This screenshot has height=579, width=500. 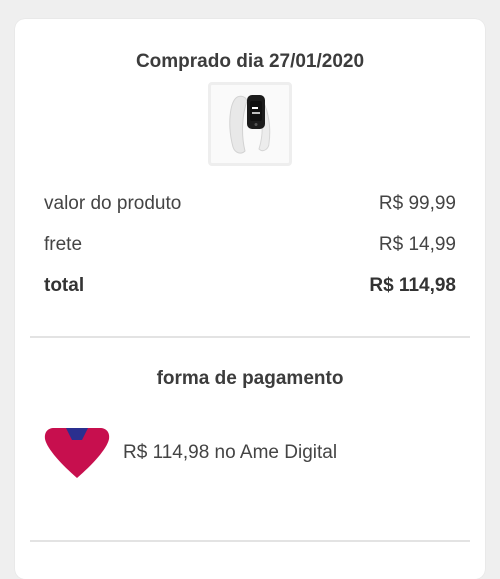 I want to click on smart-band-icon, so click(x=250, y=124).